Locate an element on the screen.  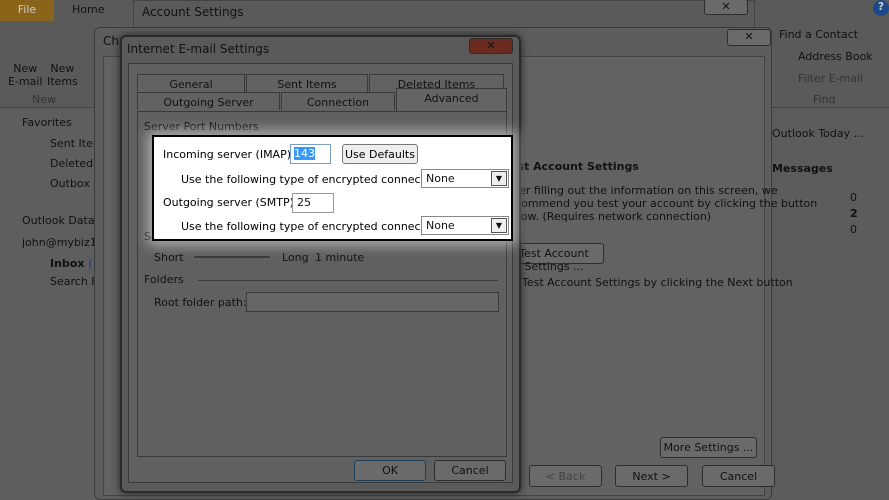
incoming-port-input: 143 is located at coordinates (310, 154).